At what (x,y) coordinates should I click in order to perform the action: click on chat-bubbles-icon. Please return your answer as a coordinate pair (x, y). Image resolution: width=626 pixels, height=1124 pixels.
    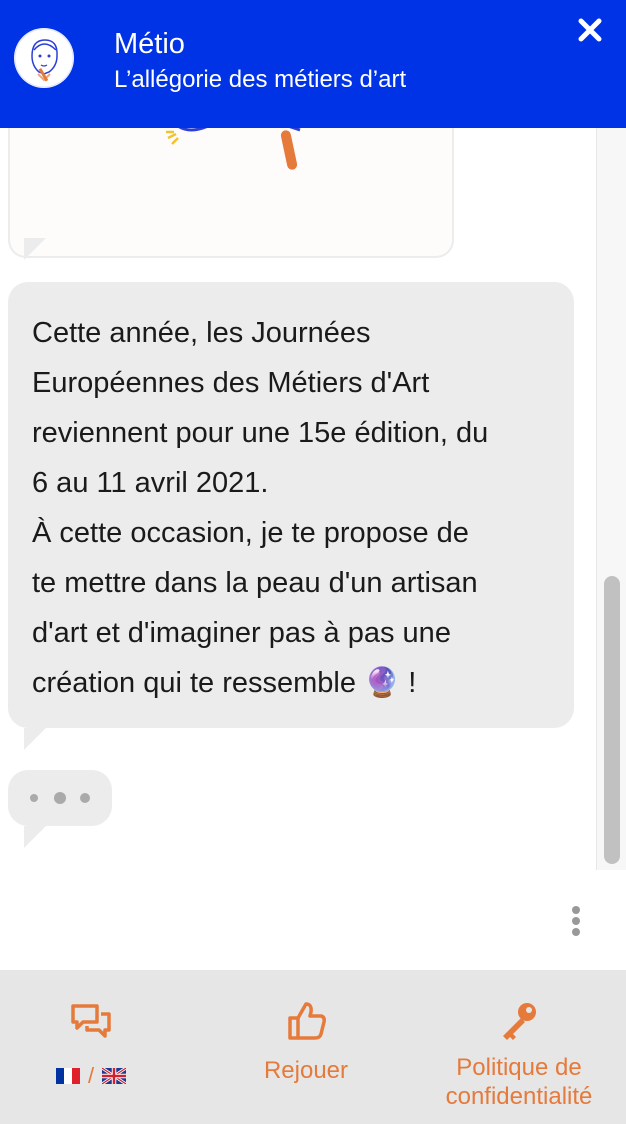
    Looking at the image, I should click on (91, 1021).